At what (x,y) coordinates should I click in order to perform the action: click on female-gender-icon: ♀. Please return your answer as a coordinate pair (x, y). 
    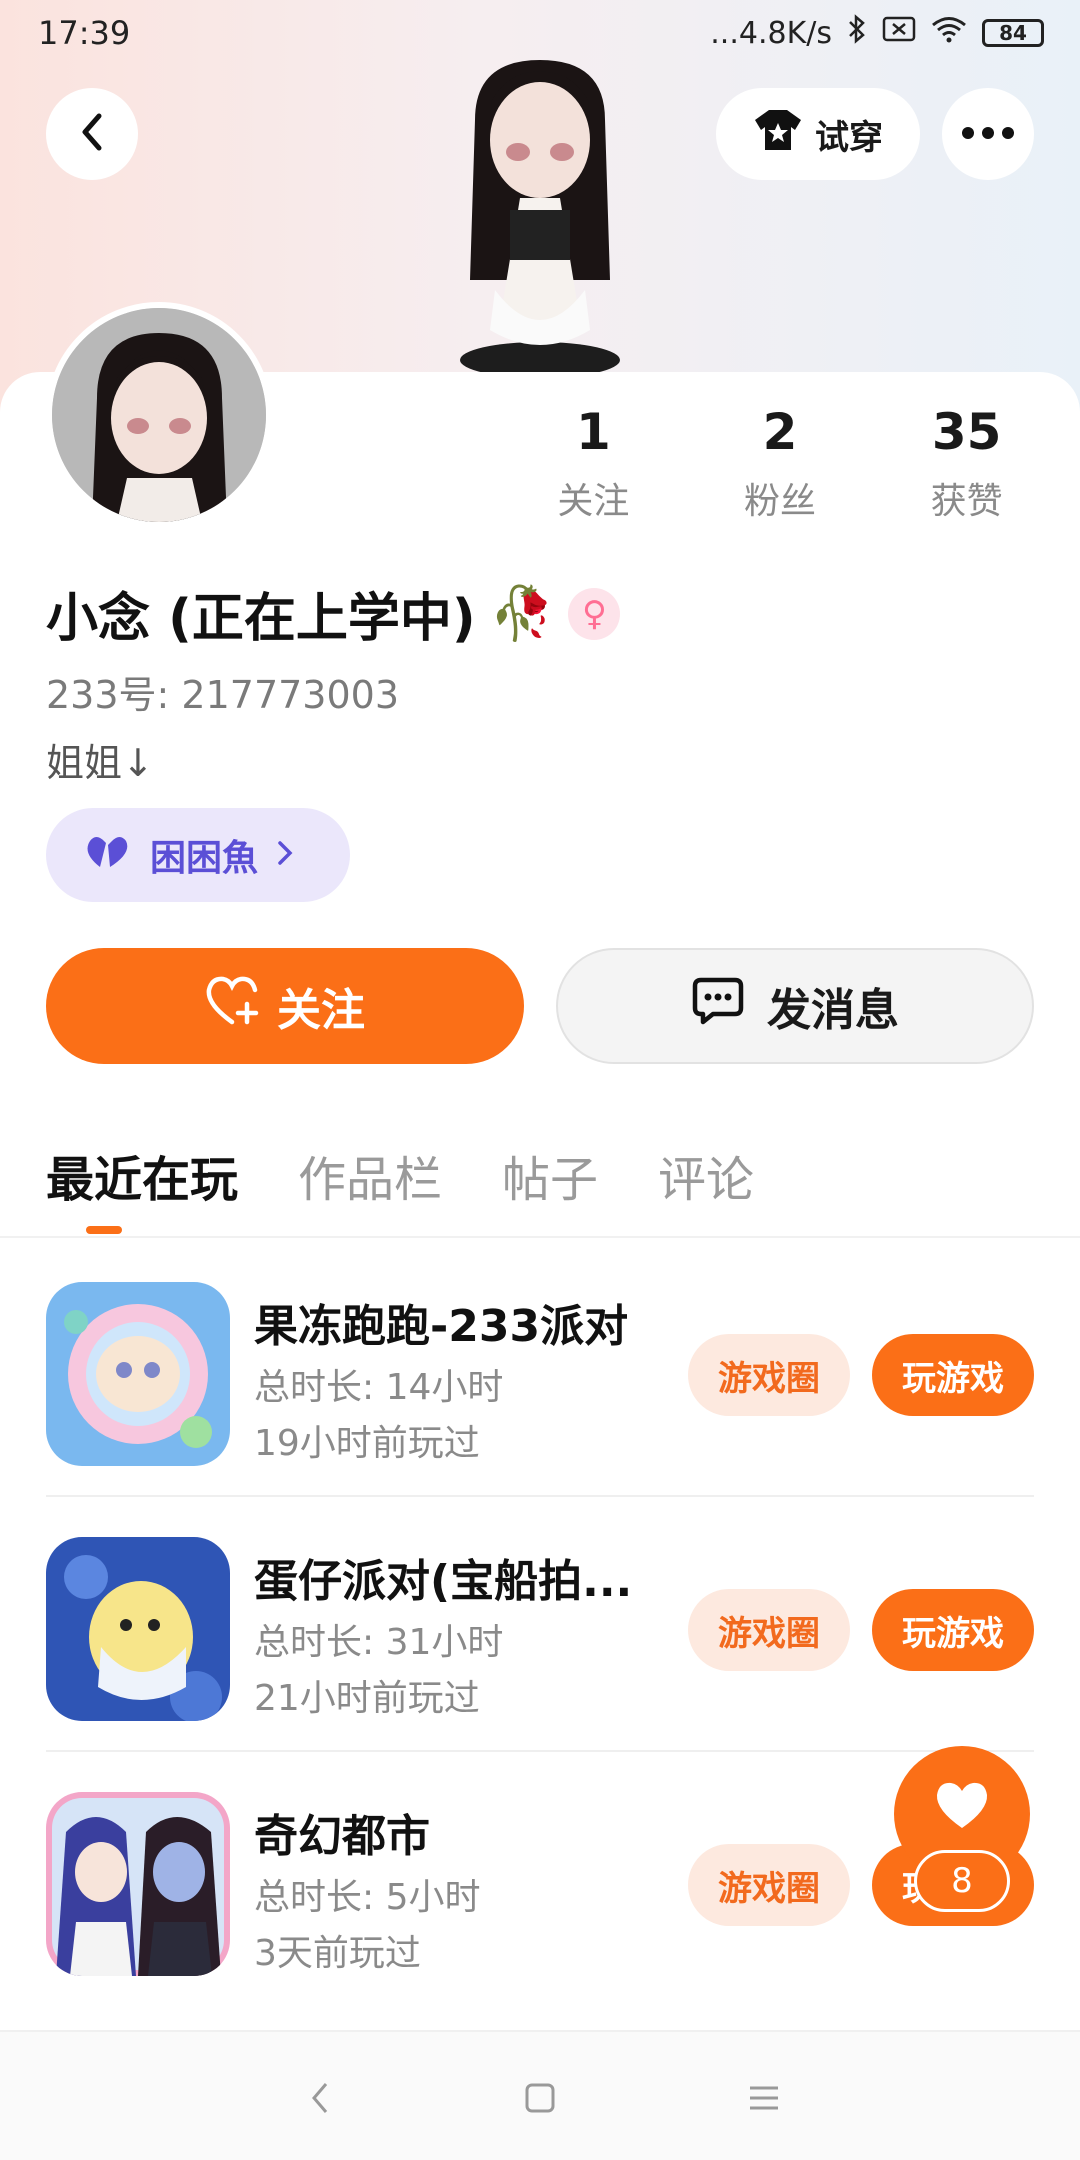
    Looking at the image, I should click on (594, 613).